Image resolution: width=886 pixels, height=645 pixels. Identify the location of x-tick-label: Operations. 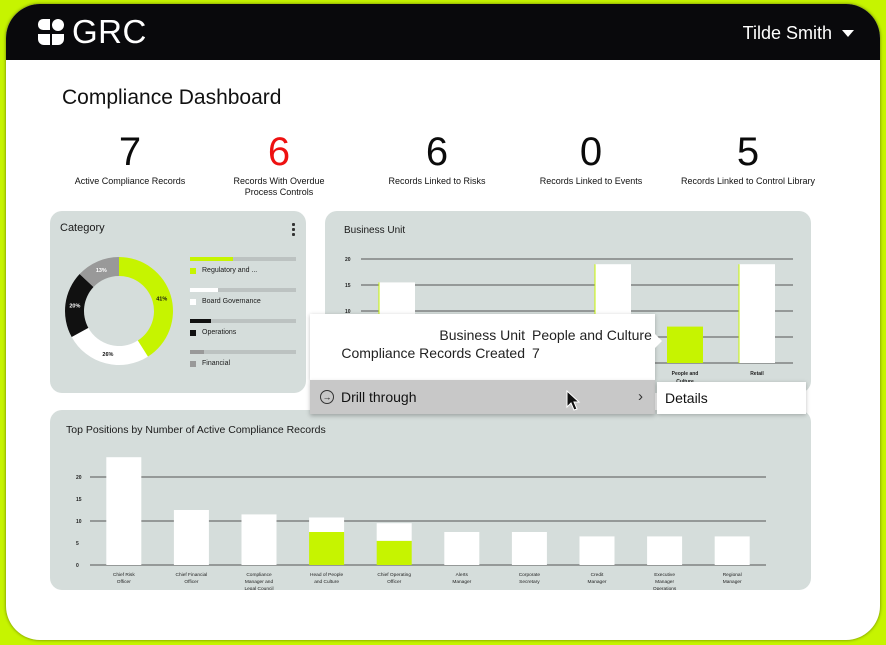
(665, 588).